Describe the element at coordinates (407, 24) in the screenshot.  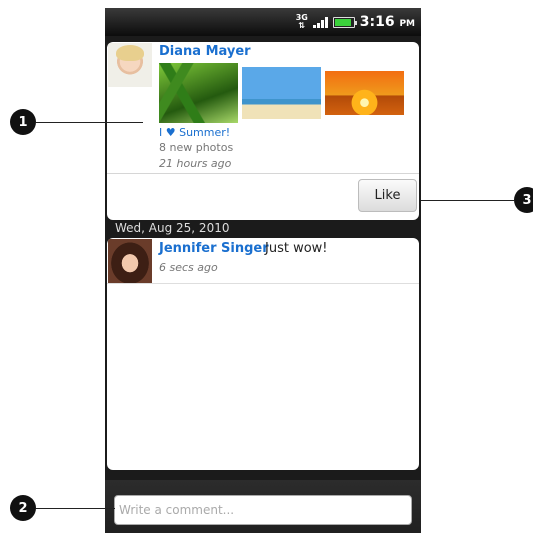
I see `clock-suffix: PM` at that location.